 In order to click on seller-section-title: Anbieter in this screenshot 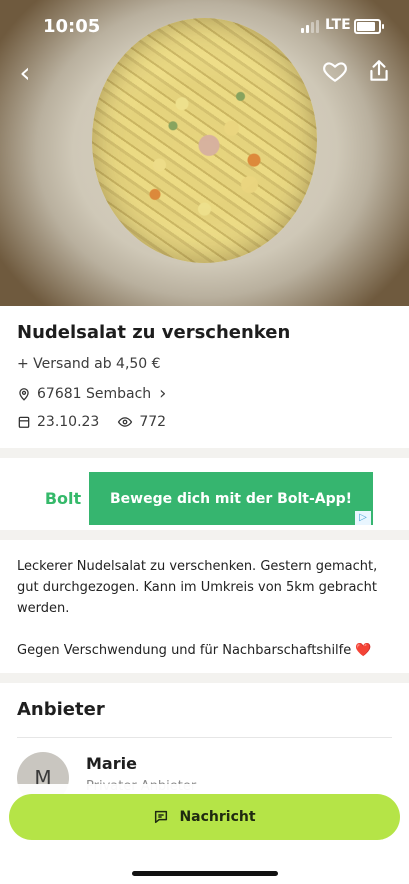, I will do `click(61, 709)`.